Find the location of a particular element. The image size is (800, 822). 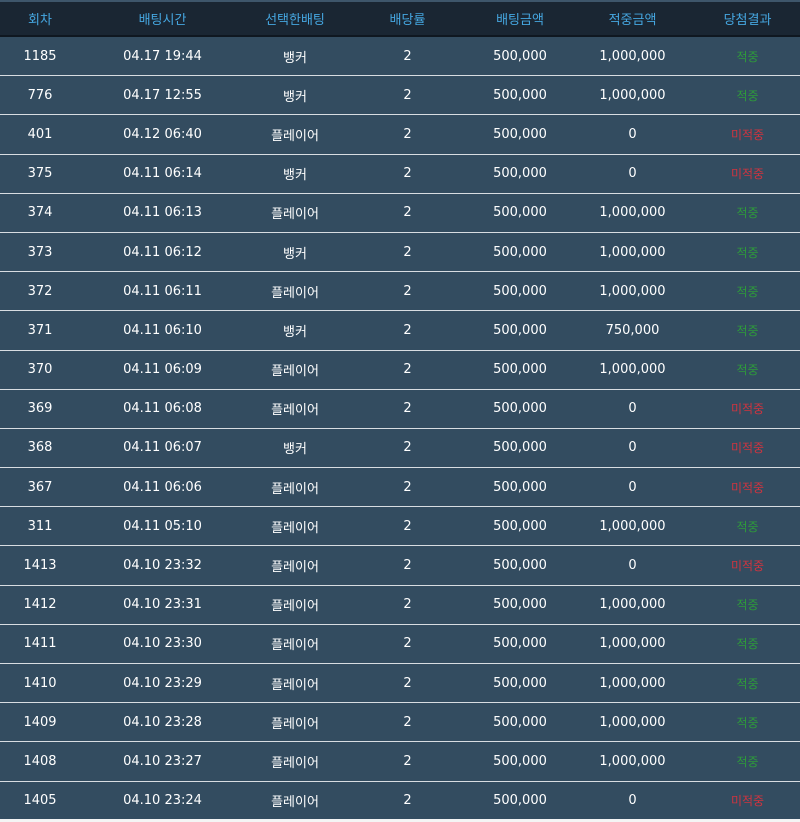

table-row: 776 04.17 12:55 뱅커 2 500,000 1,000,000 적중 is located at coordinates (400, 96).